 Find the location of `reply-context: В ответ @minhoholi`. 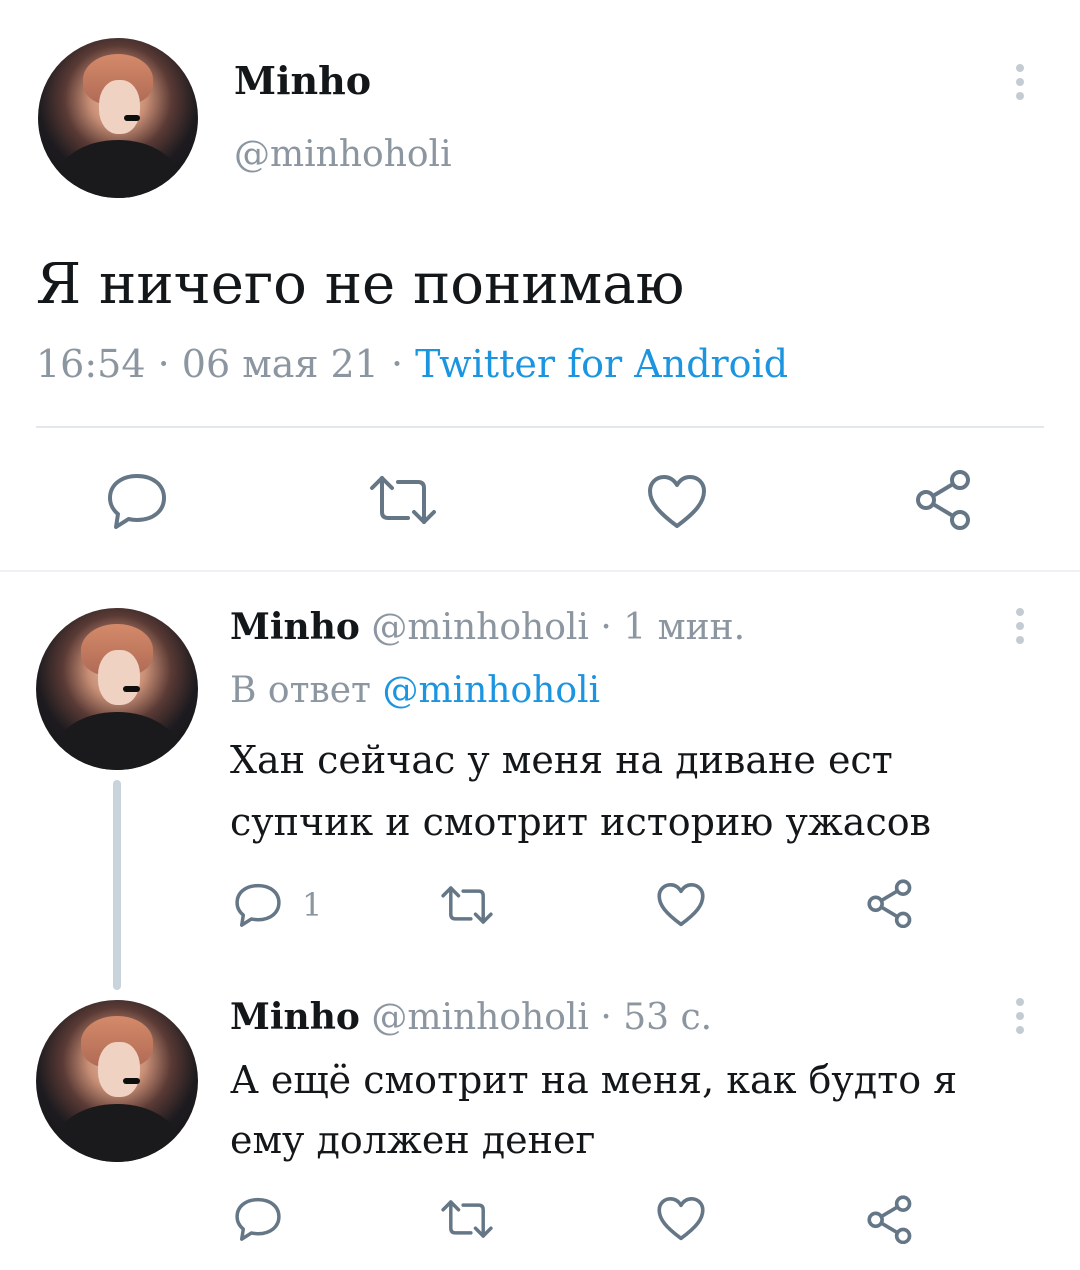

reply-context: В ответ @minhoholi is located at coordinates (415, 690).